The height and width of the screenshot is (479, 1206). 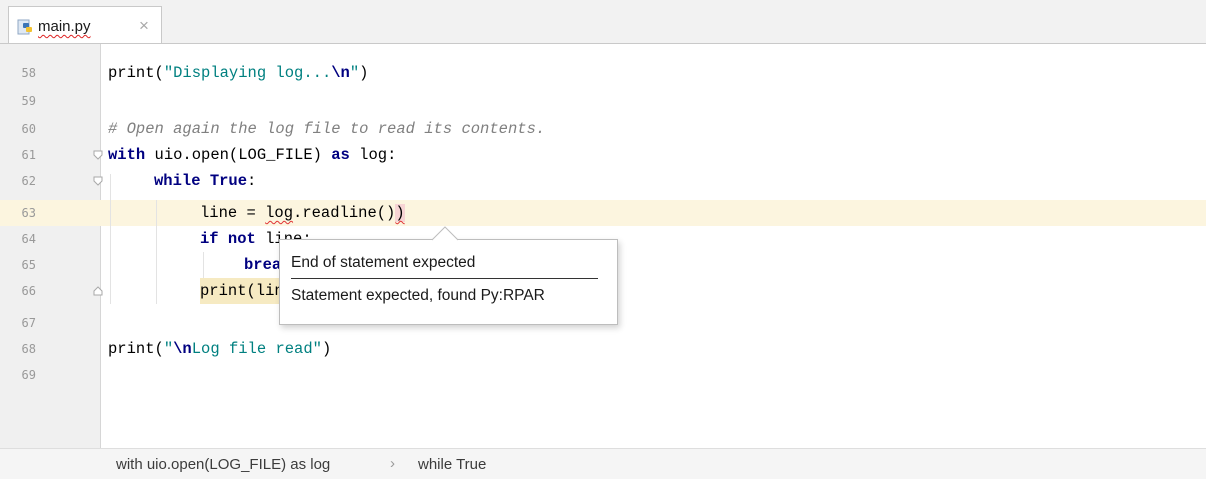 I want to click on close-icon: ×, so click(x=144, y=26).